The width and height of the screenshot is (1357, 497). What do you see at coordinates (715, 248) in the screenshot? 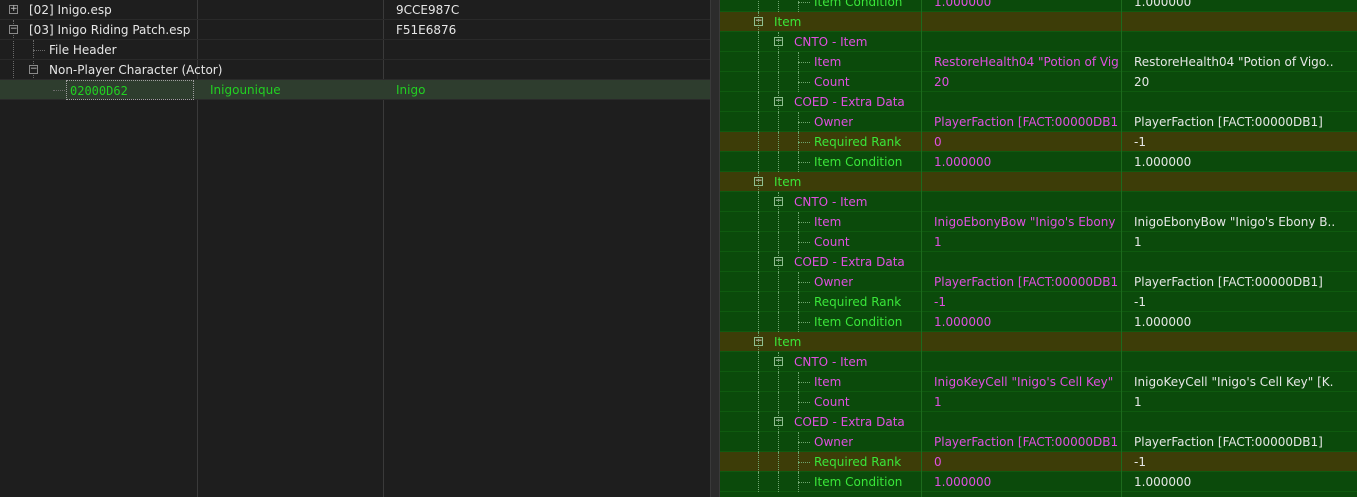
I see `pane-splitter` at bounding box center [715, 248].